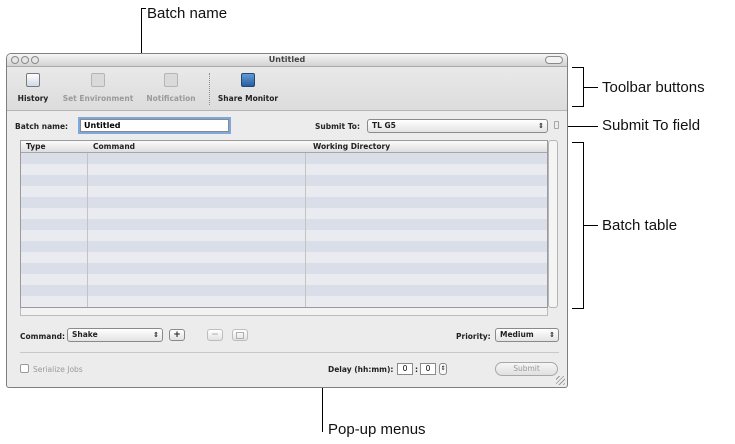 The image size is (735, 444). I want to click on submit-to-popup: TL G5 ⇕, so click(457, 126).